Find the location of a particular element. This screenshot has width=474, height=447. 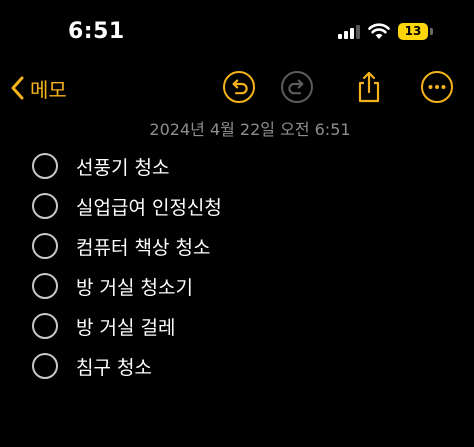

checklist-item-label: 방 거실 걸레 is located at coordinates (125, 326).